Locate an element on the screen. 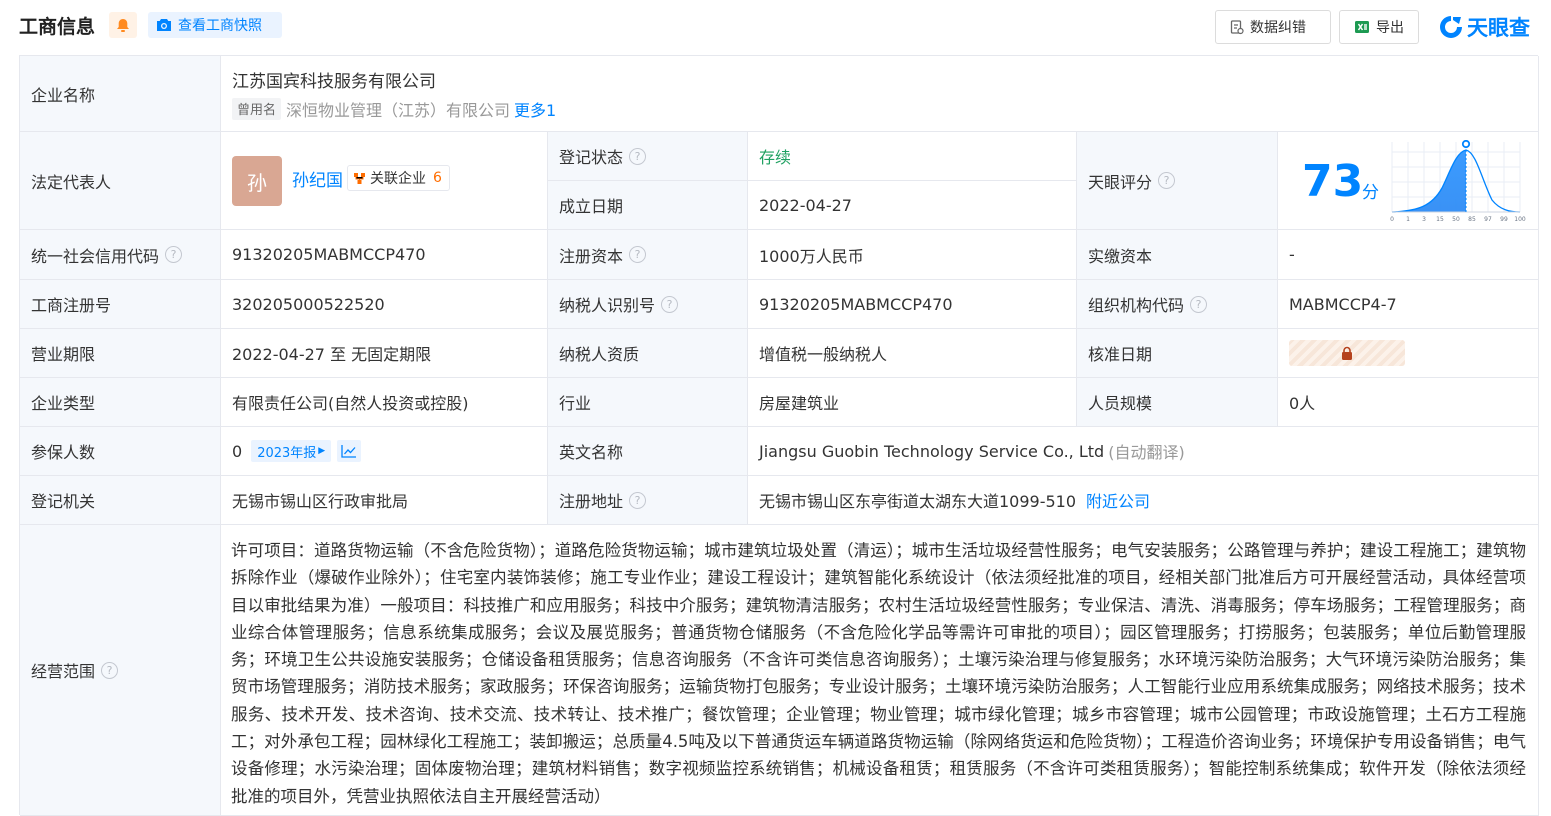 The image size is (1551, 816). axis-tick-2: 3 is located at coordinates (1424, 219).